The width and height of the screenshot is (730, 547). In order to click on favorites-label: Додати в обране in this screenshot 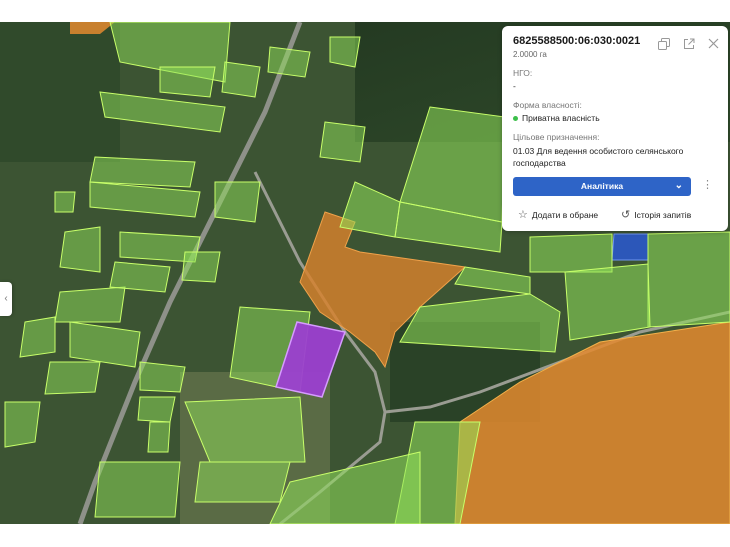, I will do `click(565, 215)`.